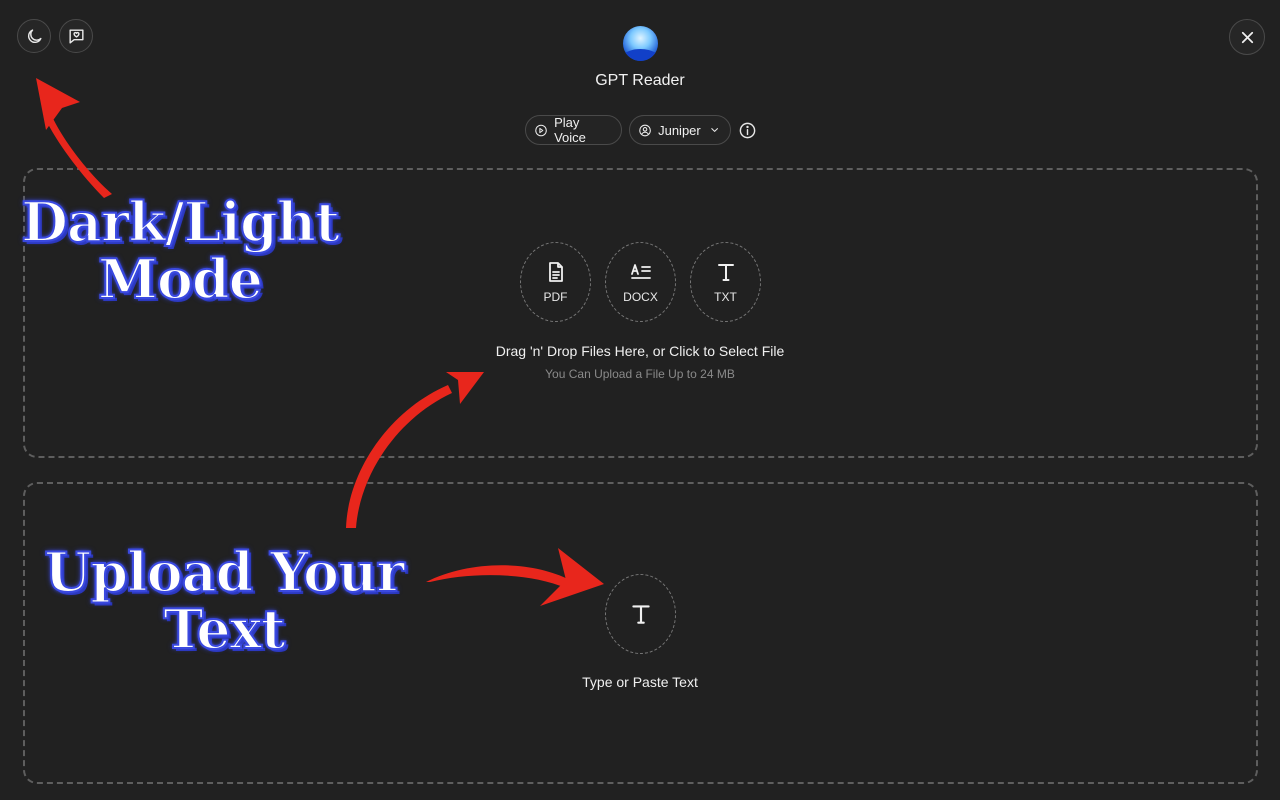 The image size is (1280, 800). What do you see at coordinates (714, 130) in the screenshot?
I see `chevron-down-icon` at bounding box center [714, 130].